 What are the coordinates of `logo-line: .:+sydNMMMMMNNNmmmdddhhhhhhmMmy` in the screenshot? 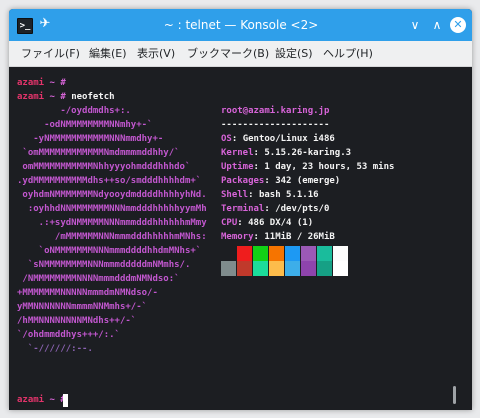 It's located at (112, 223).